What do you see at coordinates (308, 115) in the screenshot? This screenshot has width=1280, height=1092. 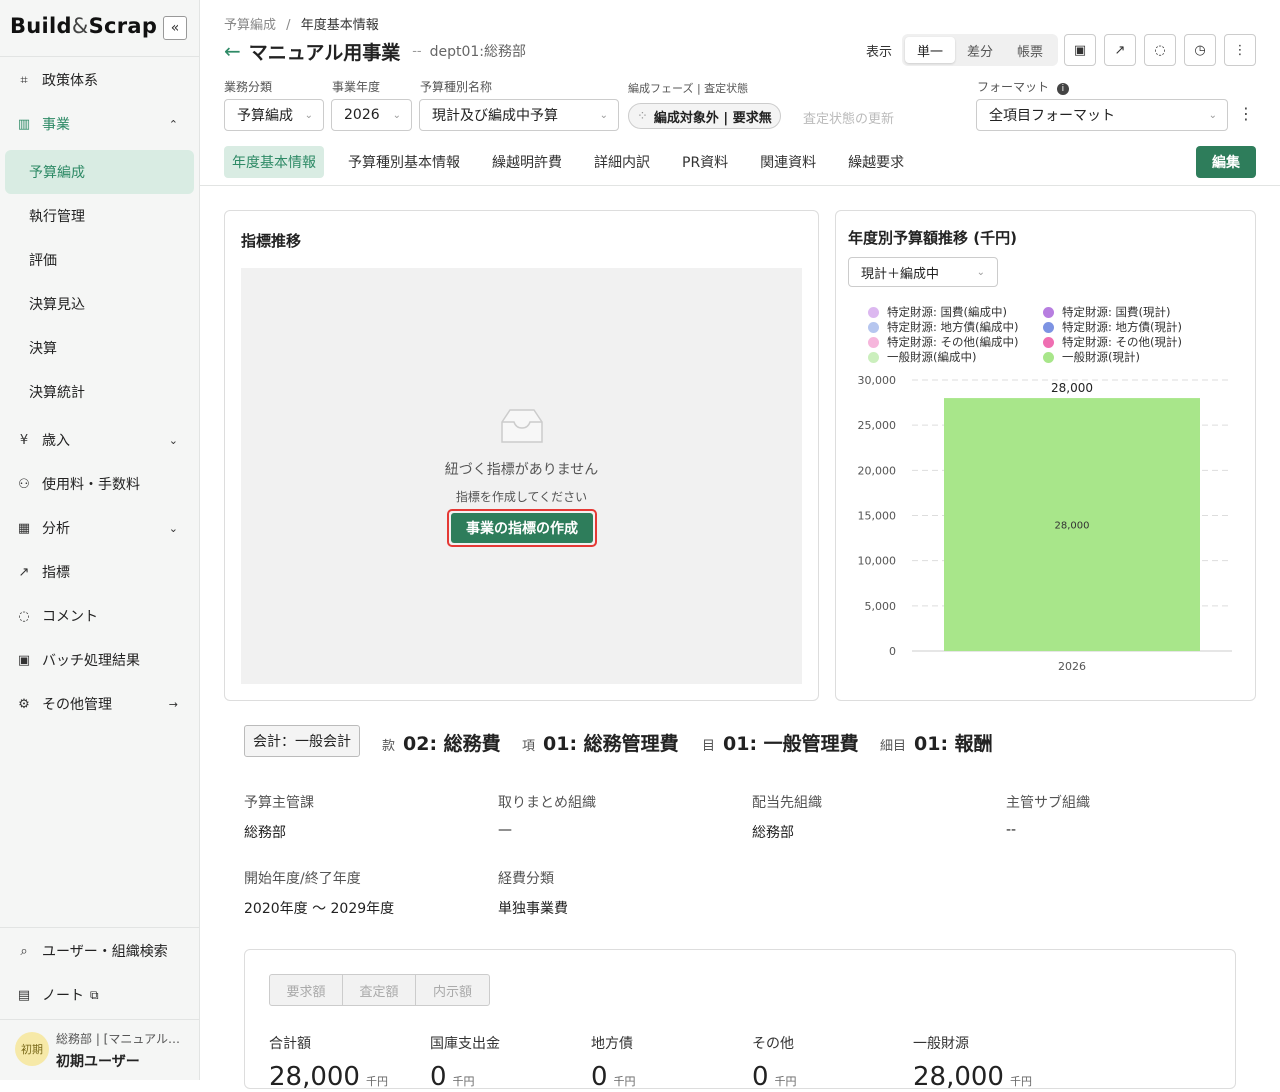 I see `chevron-down-icon: ⌄` at bounding box center [308, 115].